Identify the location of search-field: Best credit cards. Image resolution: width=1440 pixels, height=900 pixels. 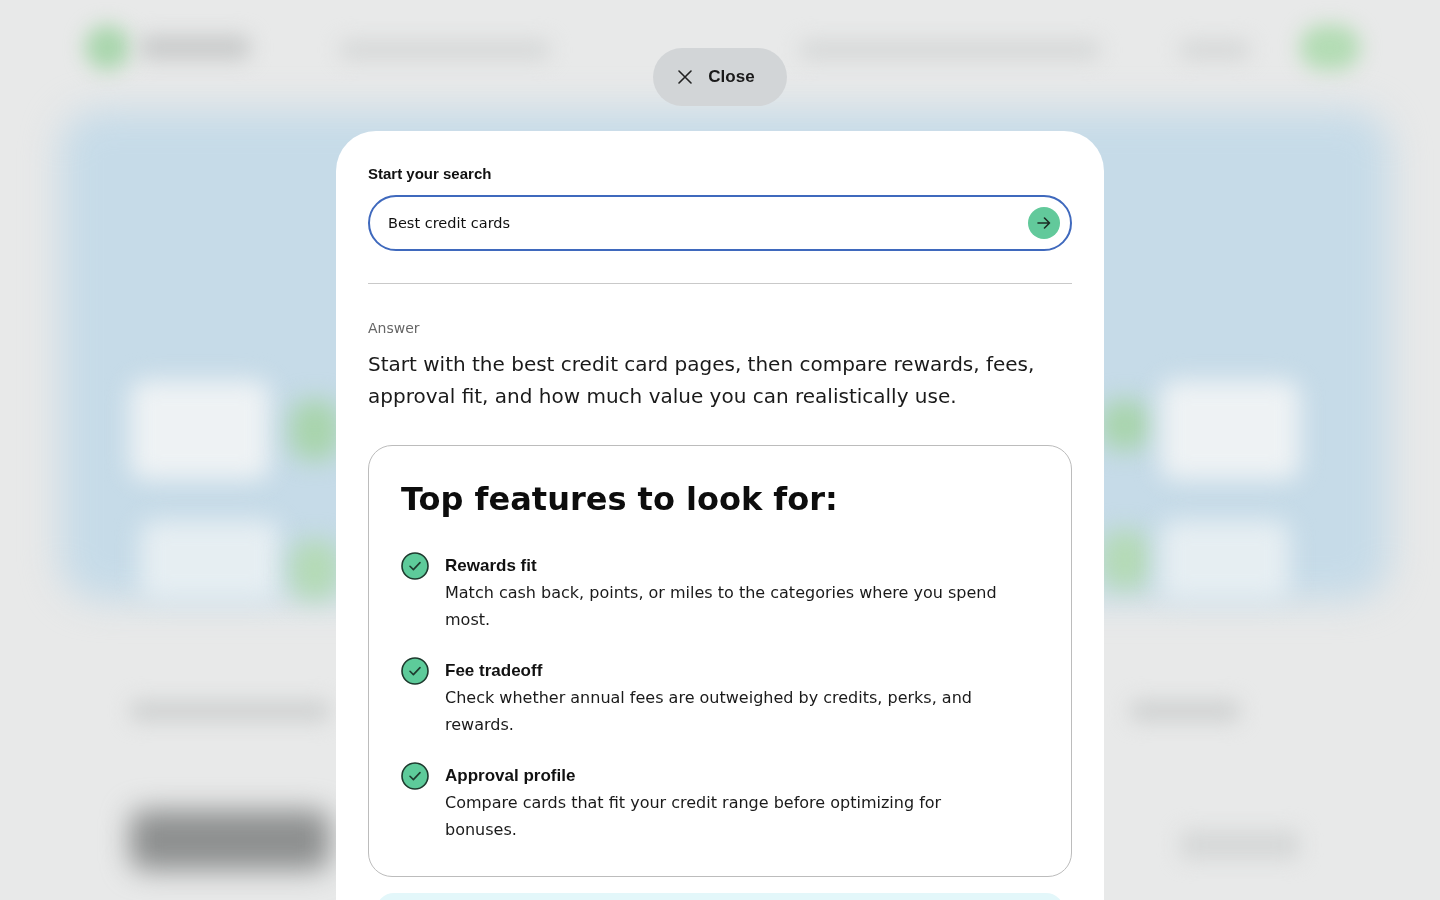
(720, 223).